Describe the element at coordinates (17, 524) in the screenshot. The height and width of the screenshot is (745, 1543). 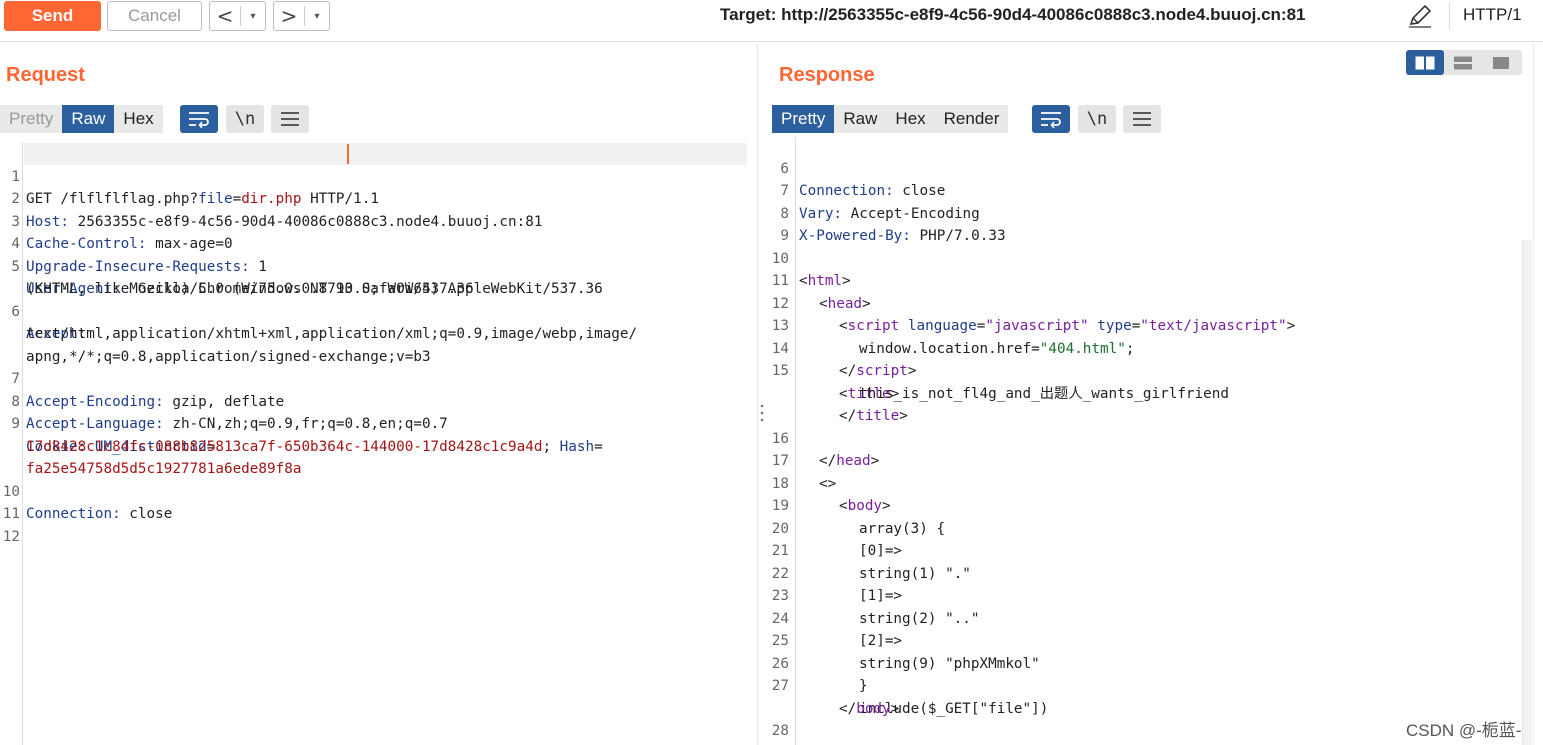
I see `code-line: 12` at that location.